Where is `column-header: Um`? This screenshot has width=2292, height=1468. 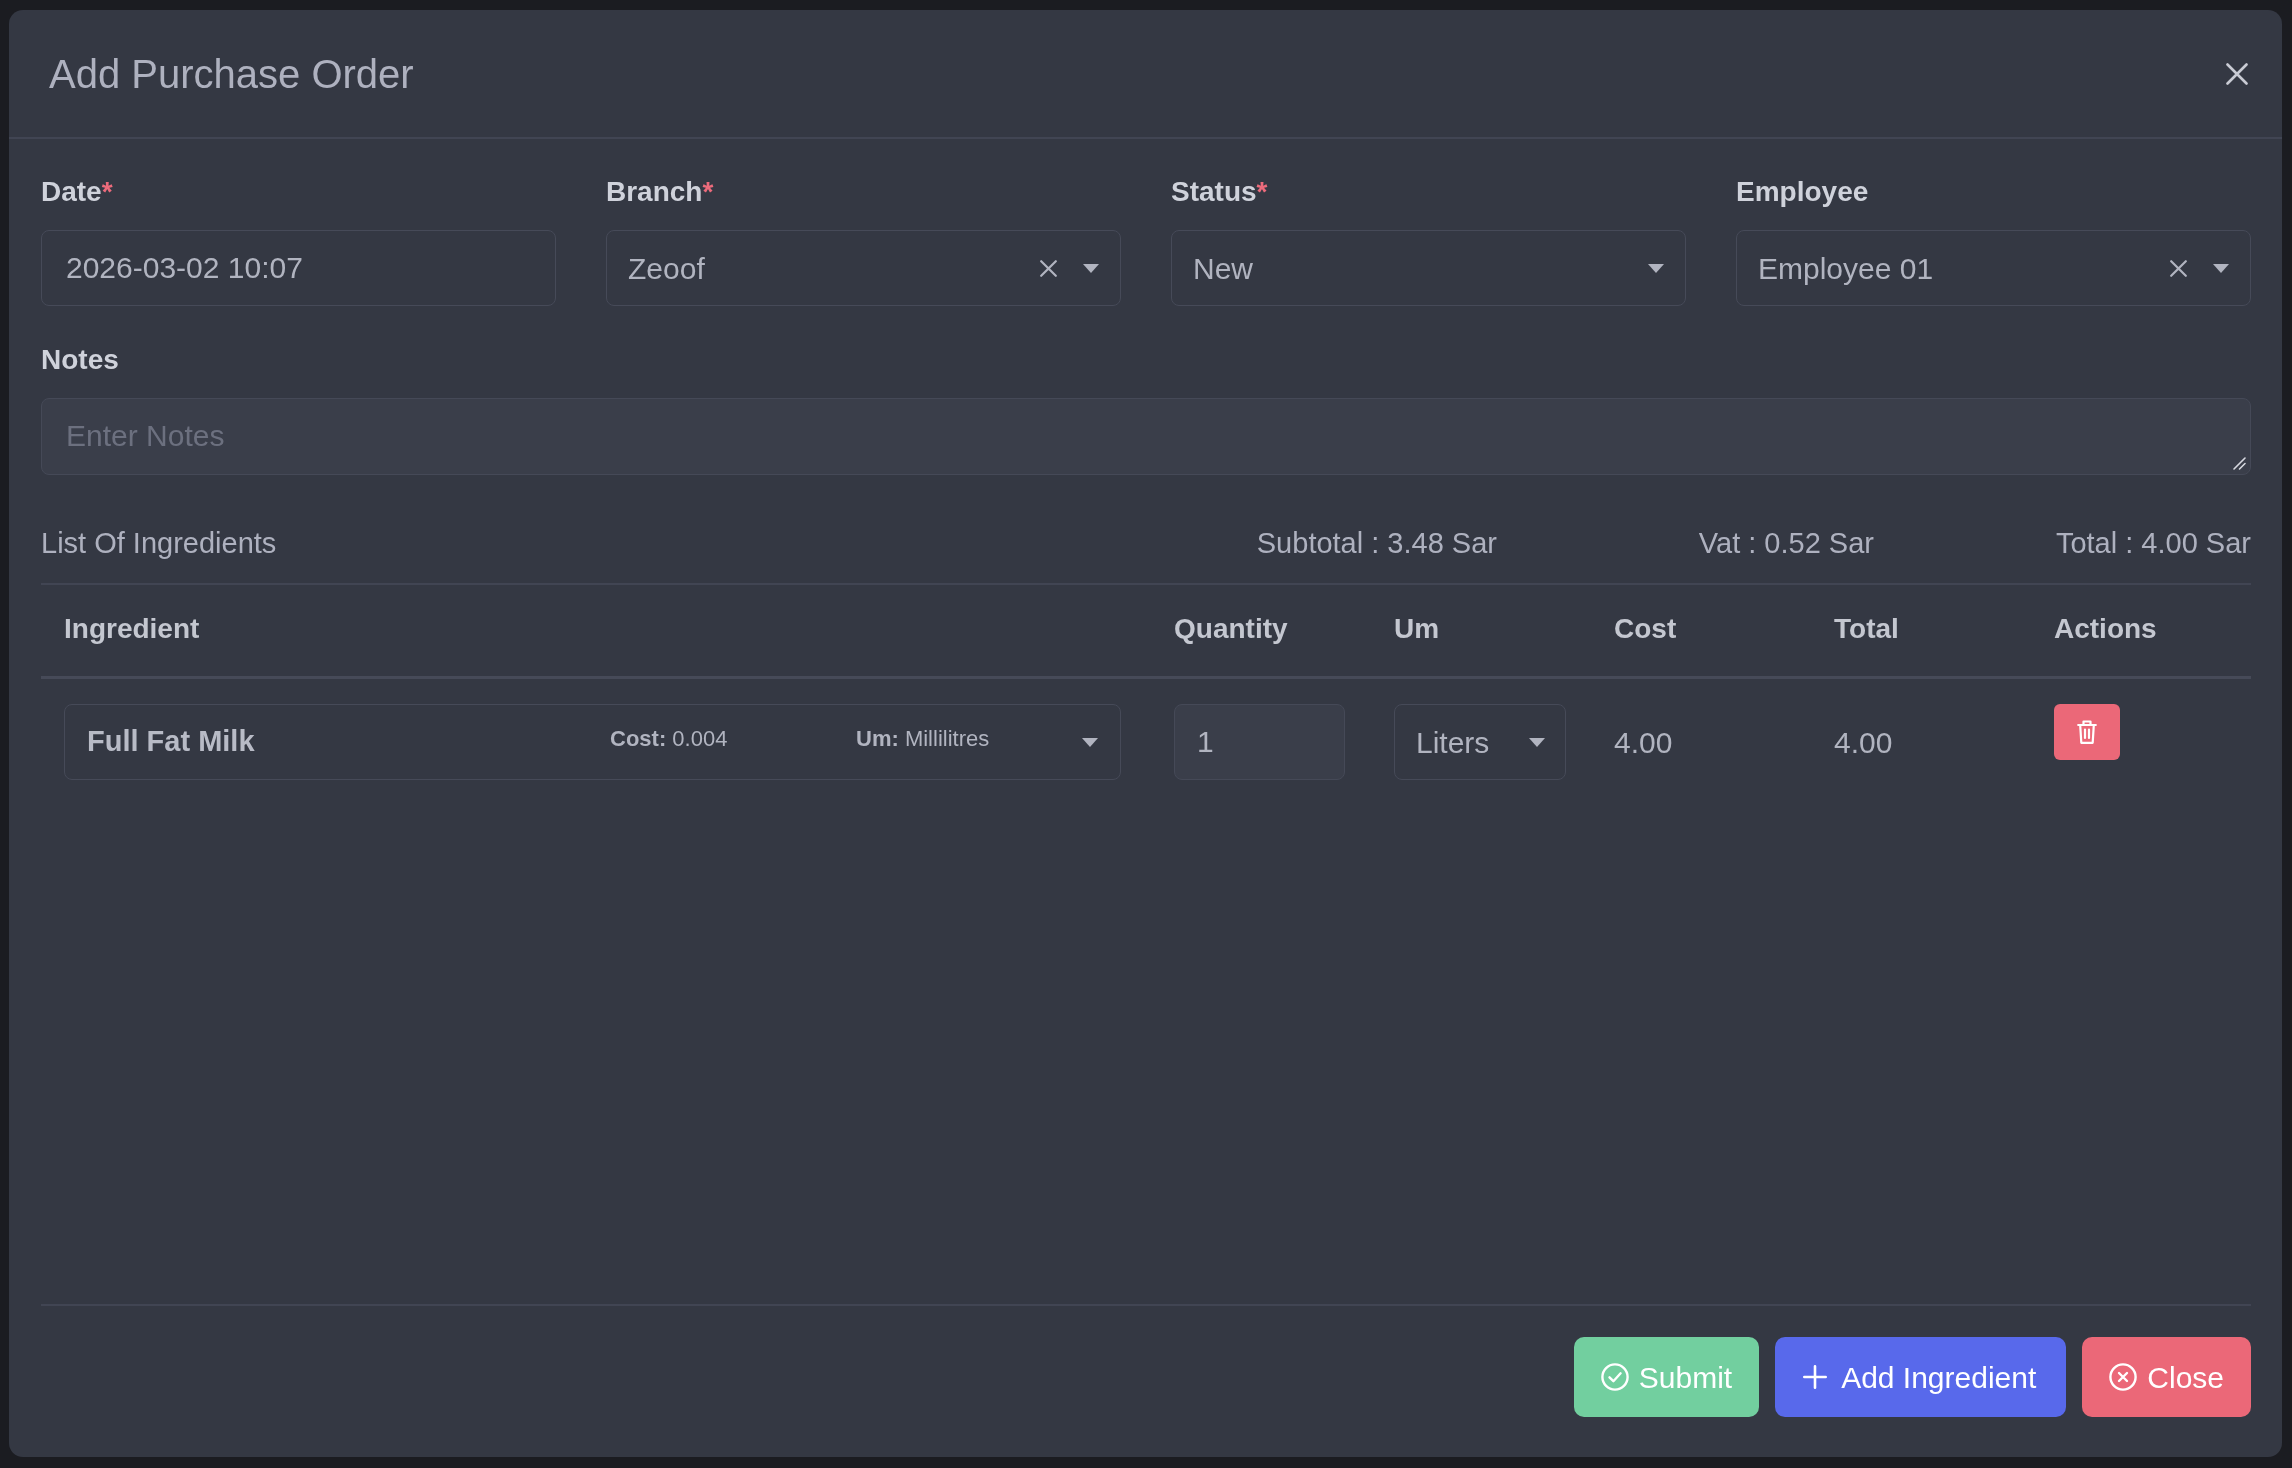 column-header: Um is located at coordinates (1481, 631).